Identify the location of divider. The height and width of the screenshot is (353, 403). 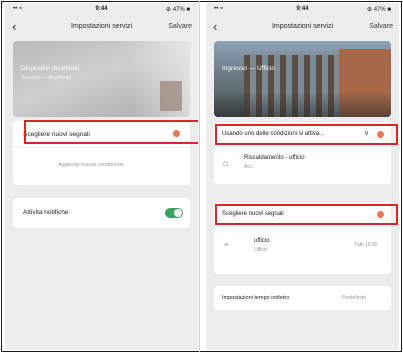
(199, 176).